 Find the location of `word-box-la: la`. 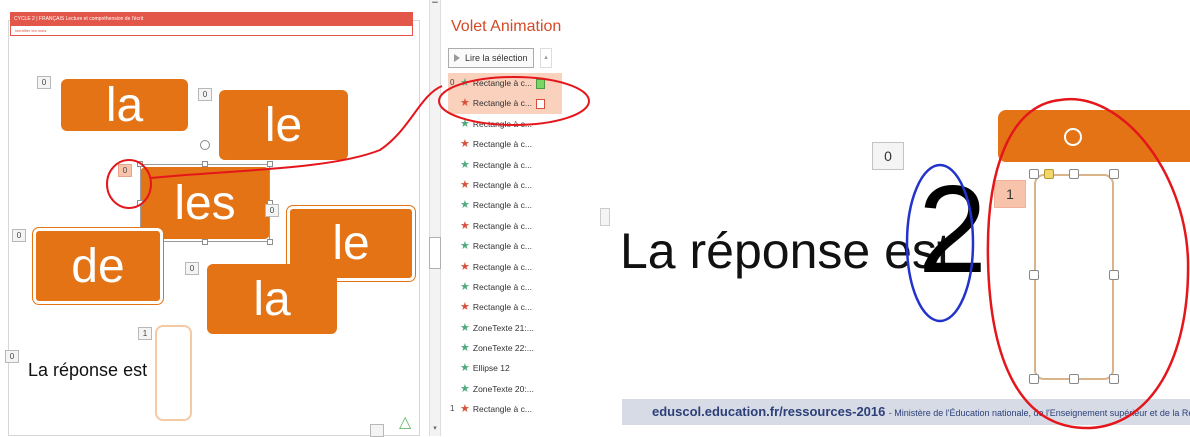

word-box-la: la is located at coordinates (124, 105).